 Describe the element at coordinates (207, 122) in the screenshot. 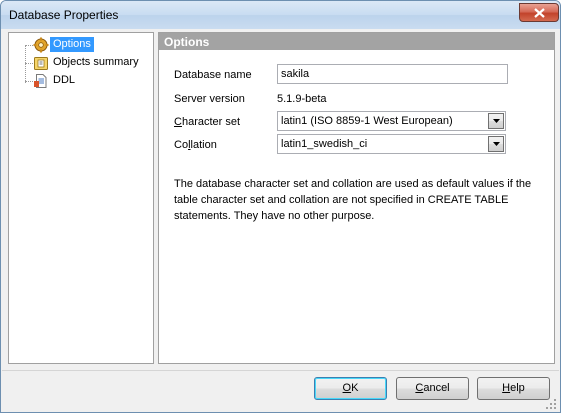

I see `character-set-label: Character set` at that location.